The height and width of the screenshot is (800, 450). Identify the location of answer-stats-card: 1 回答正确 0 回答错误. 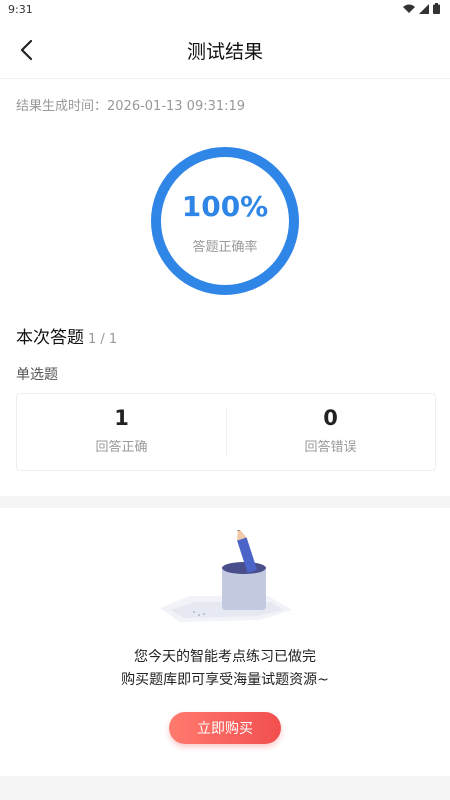
(226, 432).